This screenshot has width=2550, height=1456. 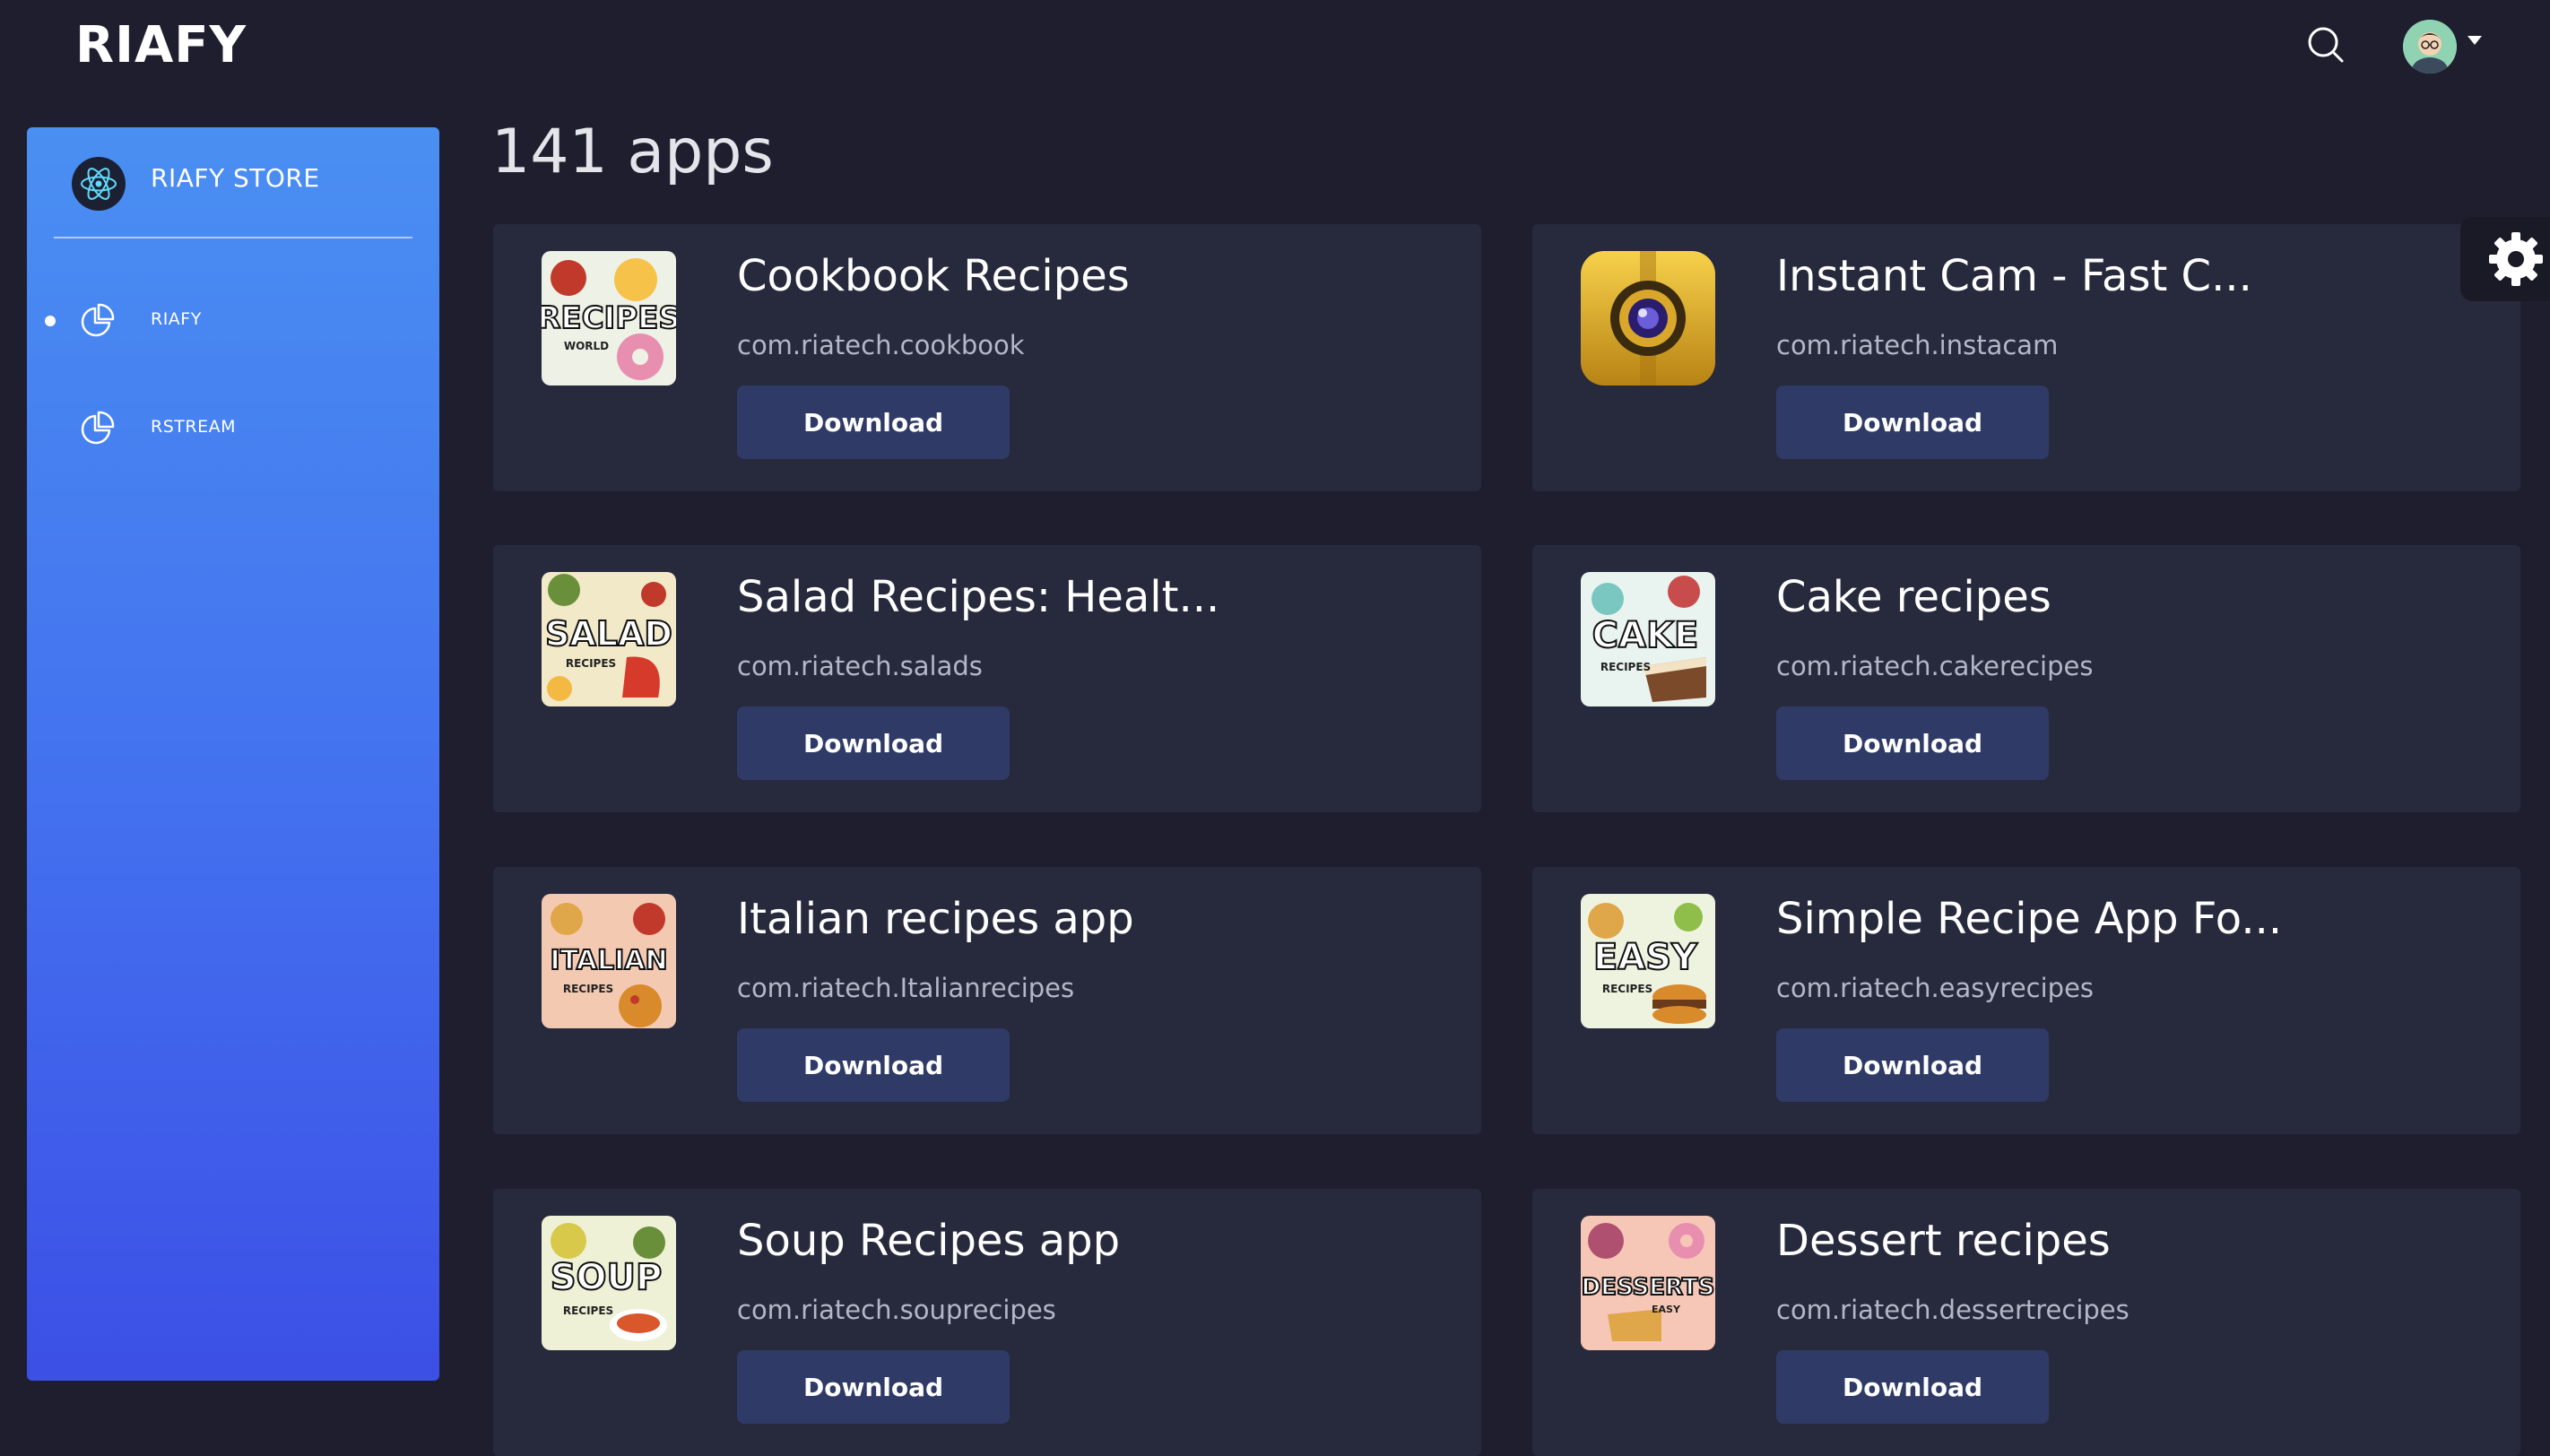 What do you see at coordinates (233, 238) in the screenshot?
I see `sidebar-divider` at bounding box center [233, 238].